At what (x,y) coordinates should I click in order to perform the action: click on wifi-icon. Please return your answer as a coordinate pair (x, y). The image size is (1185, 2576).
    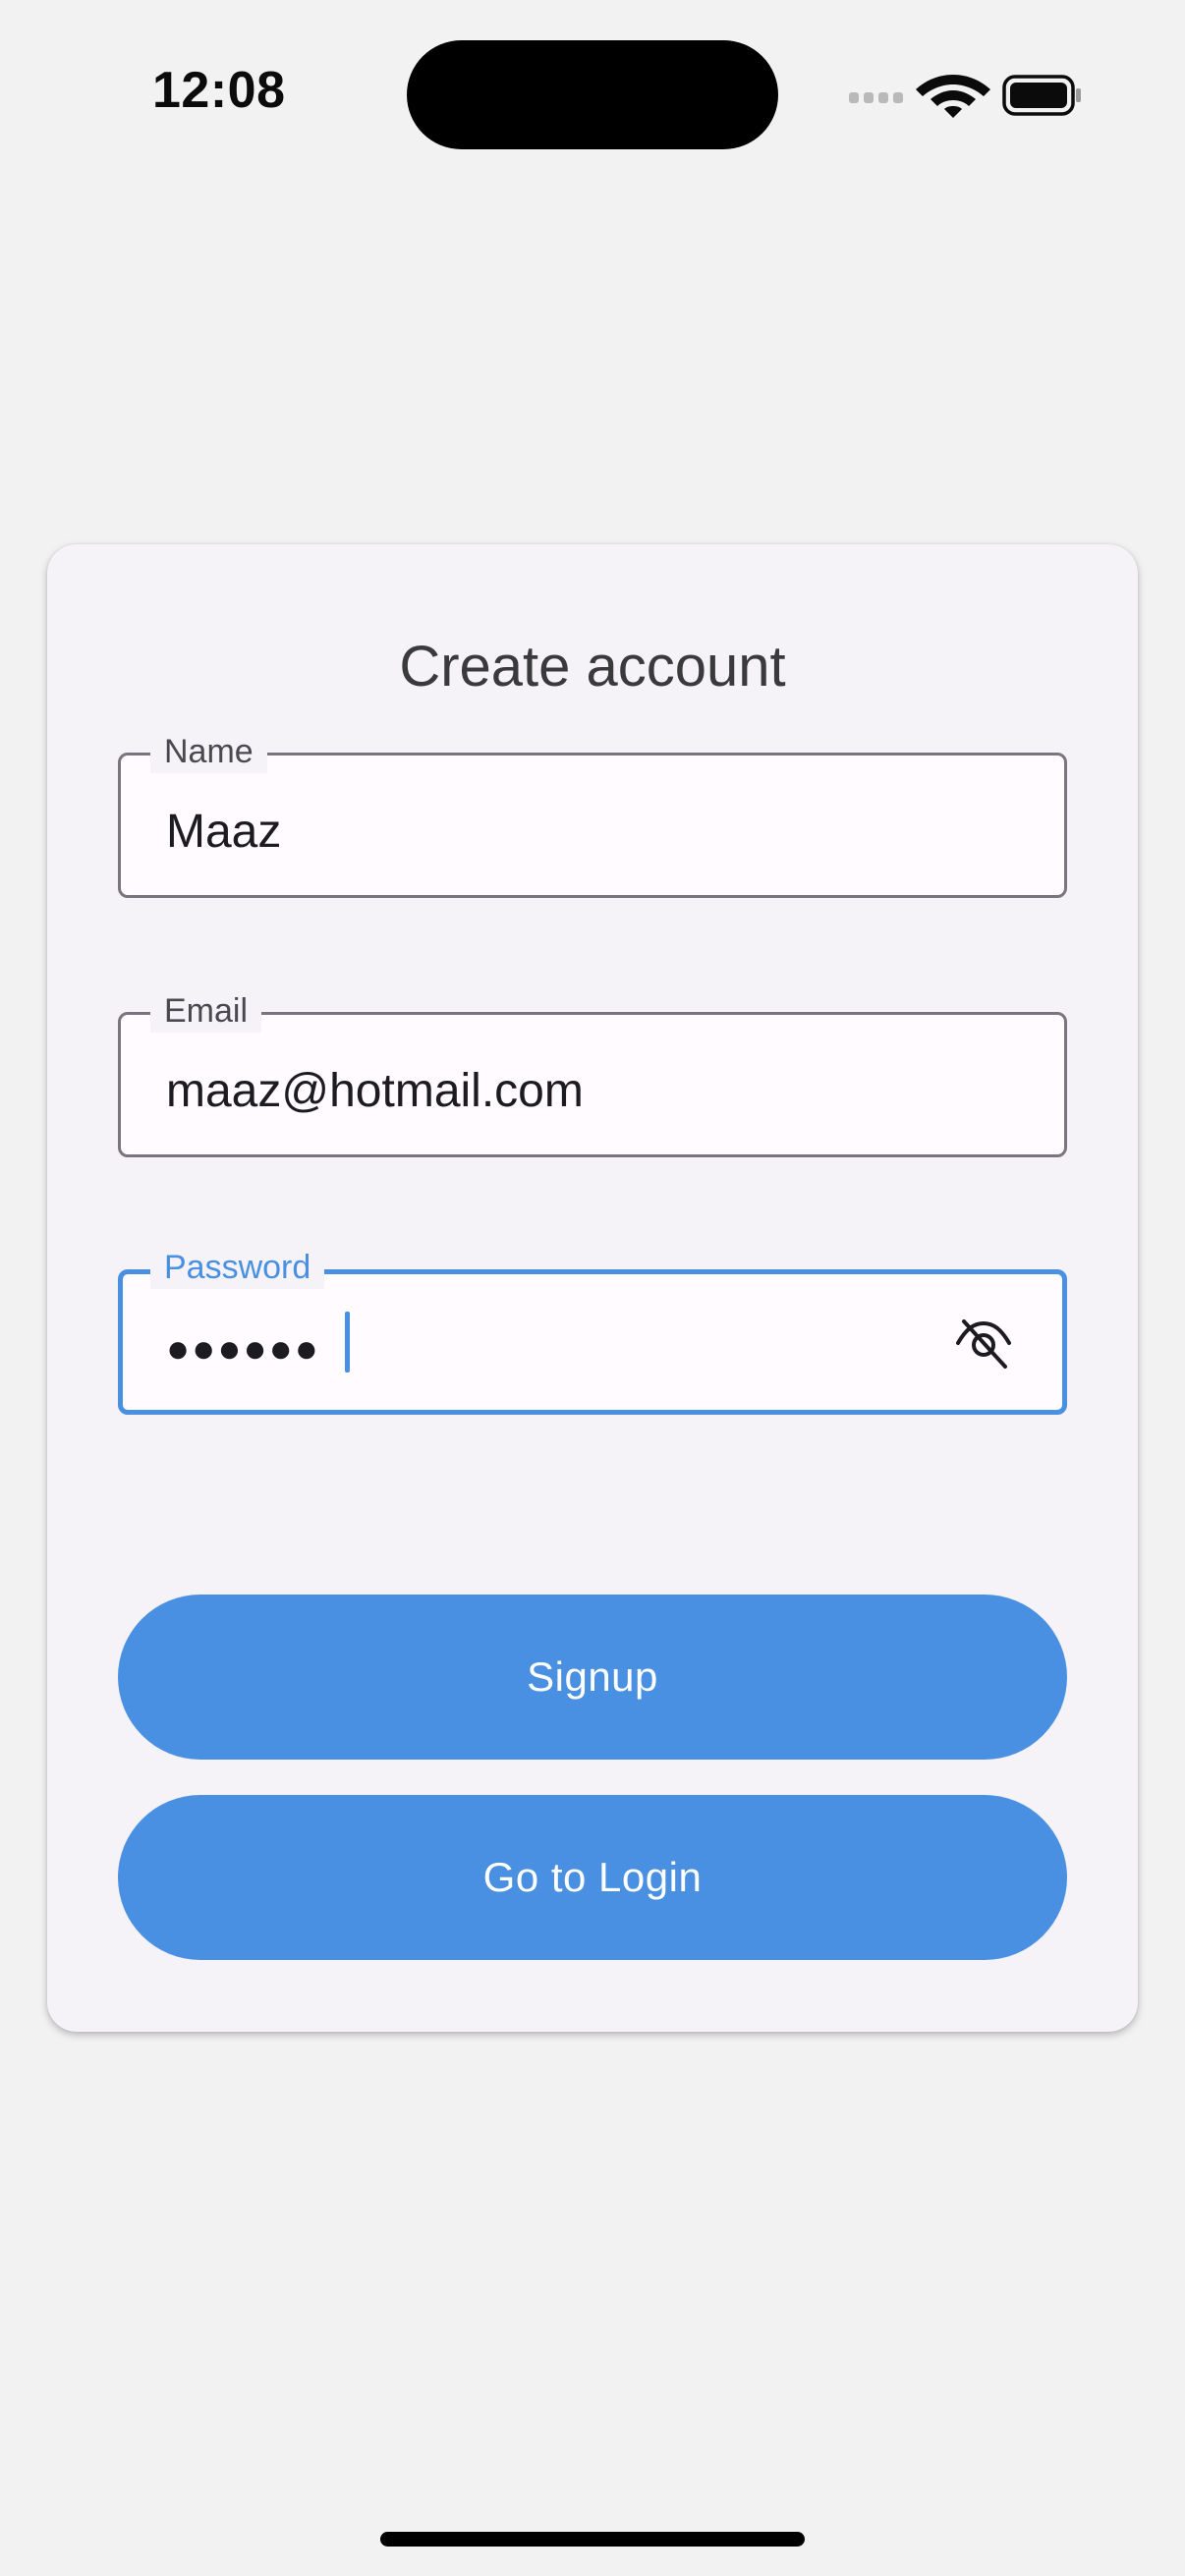
    Looking at the image, I should click on (953, 96).